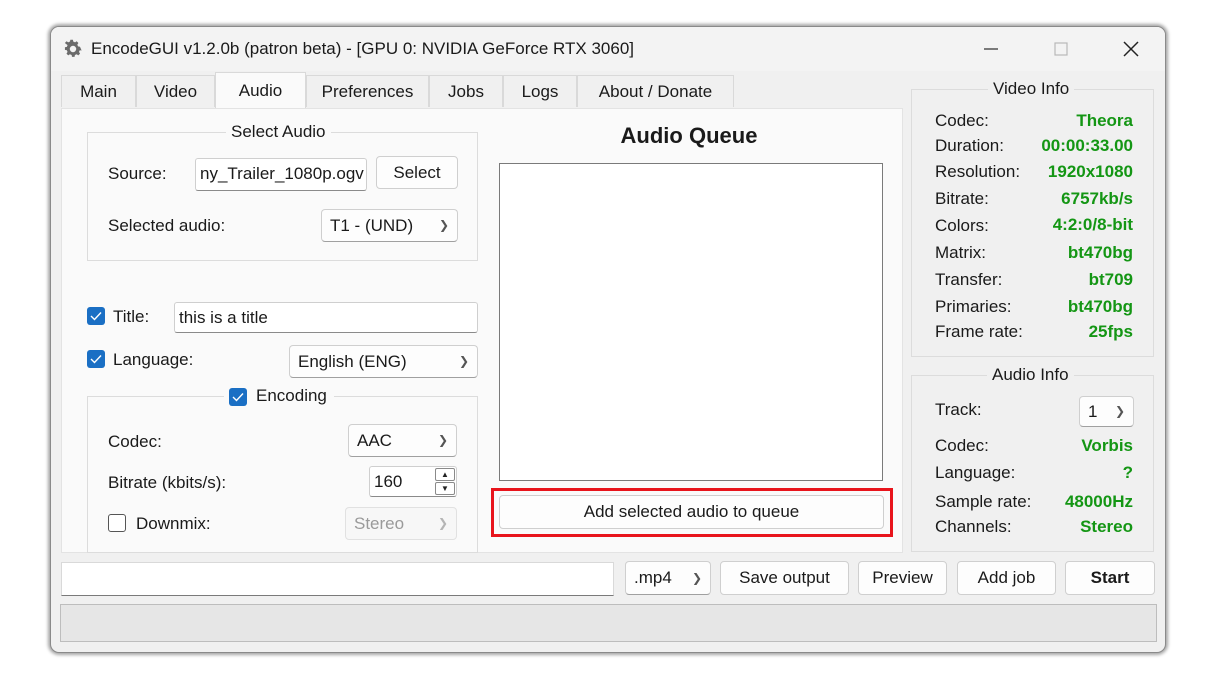 This screenshot has height=680, width=1215. Describe the element at coordinates (1006, 578) in the screenshot. I see `add-job-button: Add job` at that location.